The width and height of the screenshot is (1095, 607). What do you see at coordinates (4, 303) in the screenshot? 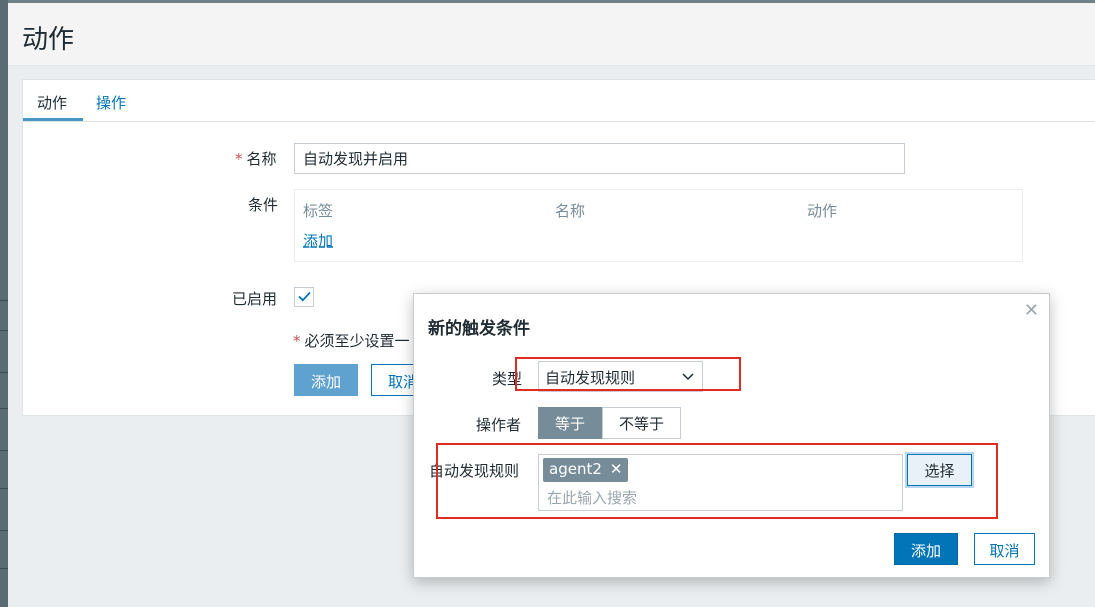
I see `sidebar-collapsed-strip` at bounding box center [4, 303].